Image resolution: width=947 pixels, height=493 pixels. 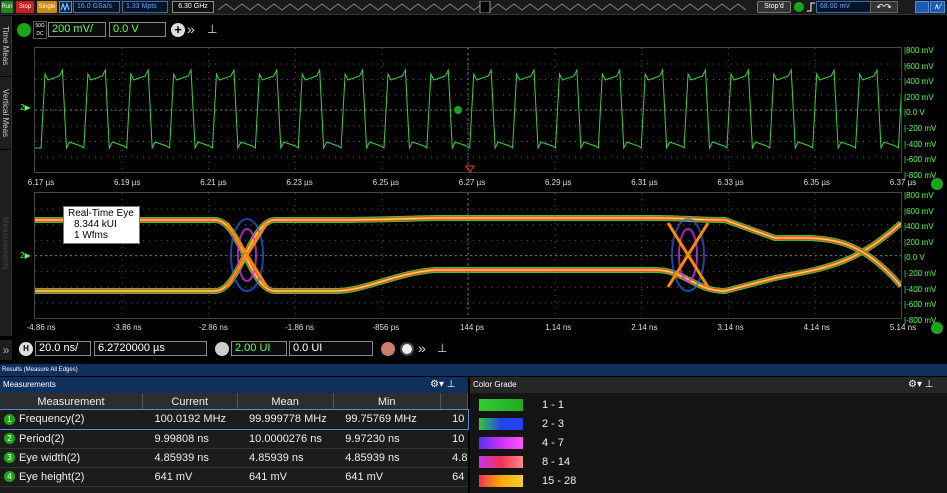 What do you see at coordinates (285, 458) in the screenshot?
I see `measurement-mean: 4.85939 ns` at bounding box center [285, 458].